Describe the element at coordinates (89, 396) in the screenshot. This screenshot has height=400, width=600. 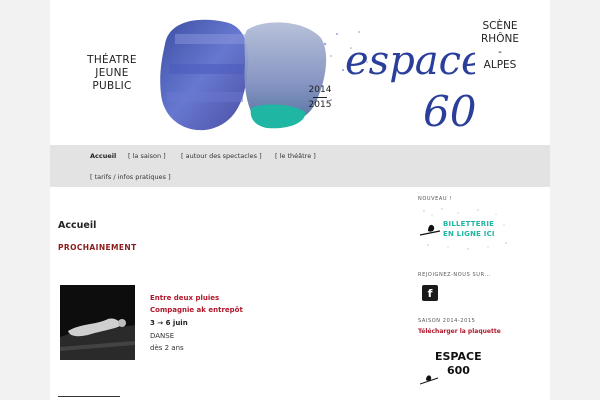
I see `section-divider` at that location.